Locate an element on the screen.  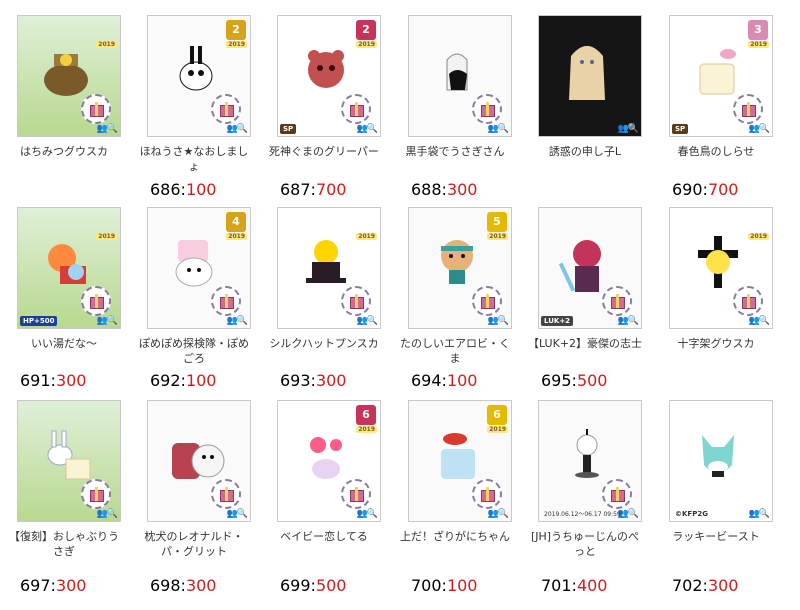
rank-badge-icon: 3 is located at coordinates (758, 30).